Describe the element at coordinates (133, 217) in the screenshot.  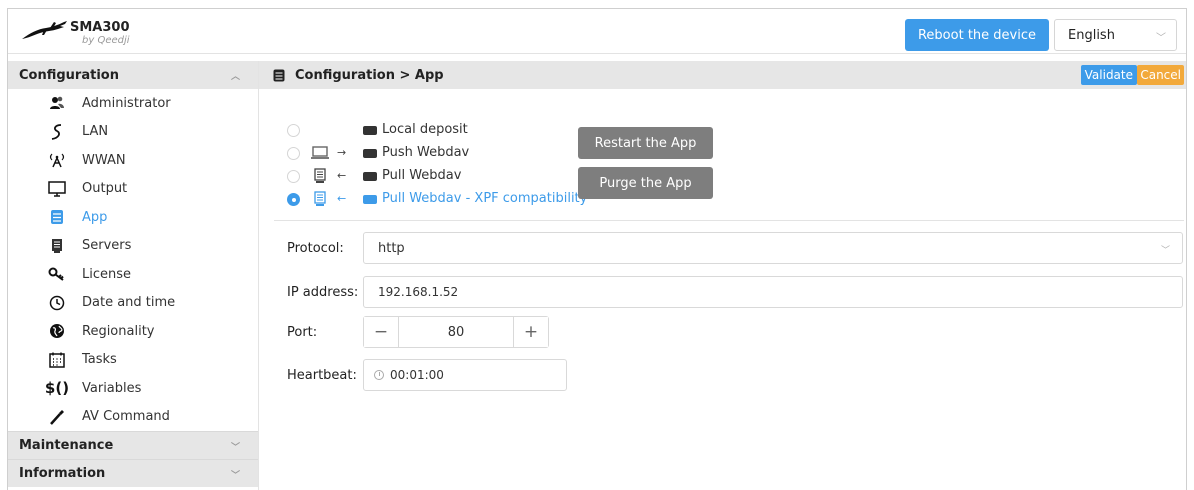
I see `sidebar-item-app: App` at that location.